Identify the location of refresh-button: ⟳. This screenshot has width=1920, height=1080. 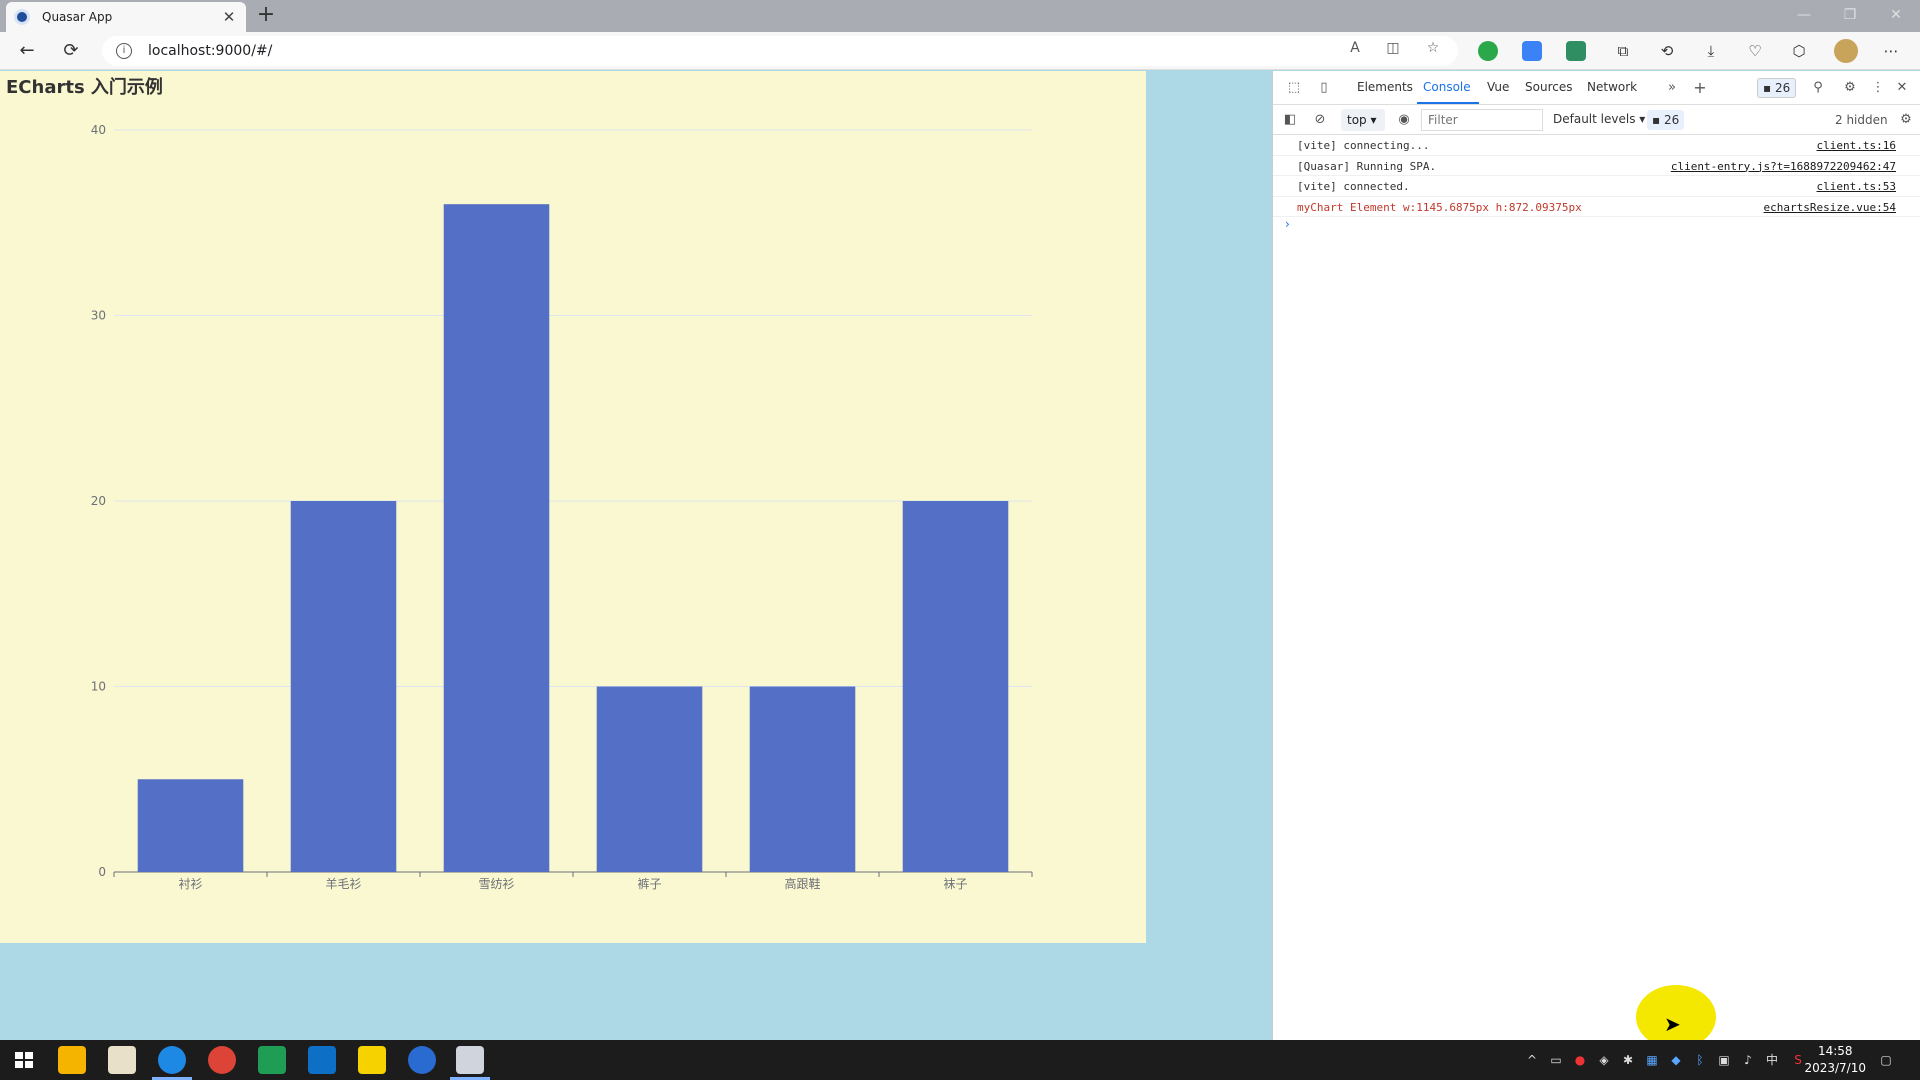
(71, 51).